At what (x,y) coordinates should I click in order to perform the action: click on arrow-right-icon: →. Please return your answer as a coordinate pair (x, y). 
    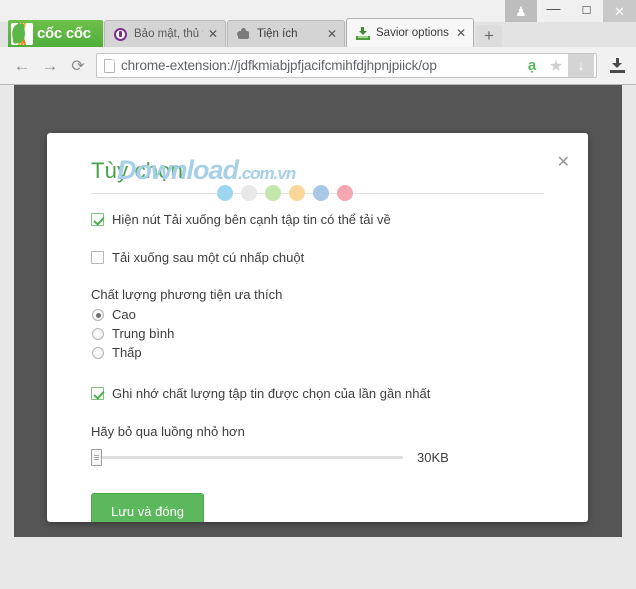
    Looking at the image, I should click on (50, 65).